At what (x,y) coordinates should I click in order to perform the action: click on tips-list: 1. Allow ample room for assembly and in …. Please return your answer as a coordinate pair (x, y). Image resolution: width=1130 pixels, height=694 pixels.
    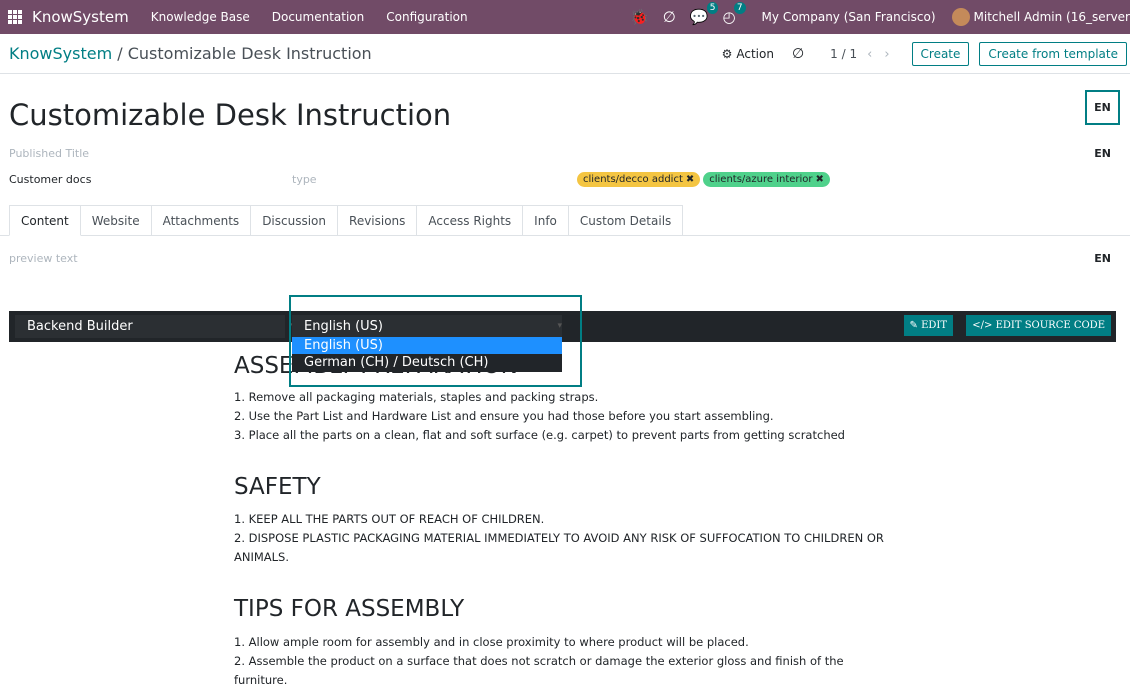
    Looking at the image, I should click on (554, 661).